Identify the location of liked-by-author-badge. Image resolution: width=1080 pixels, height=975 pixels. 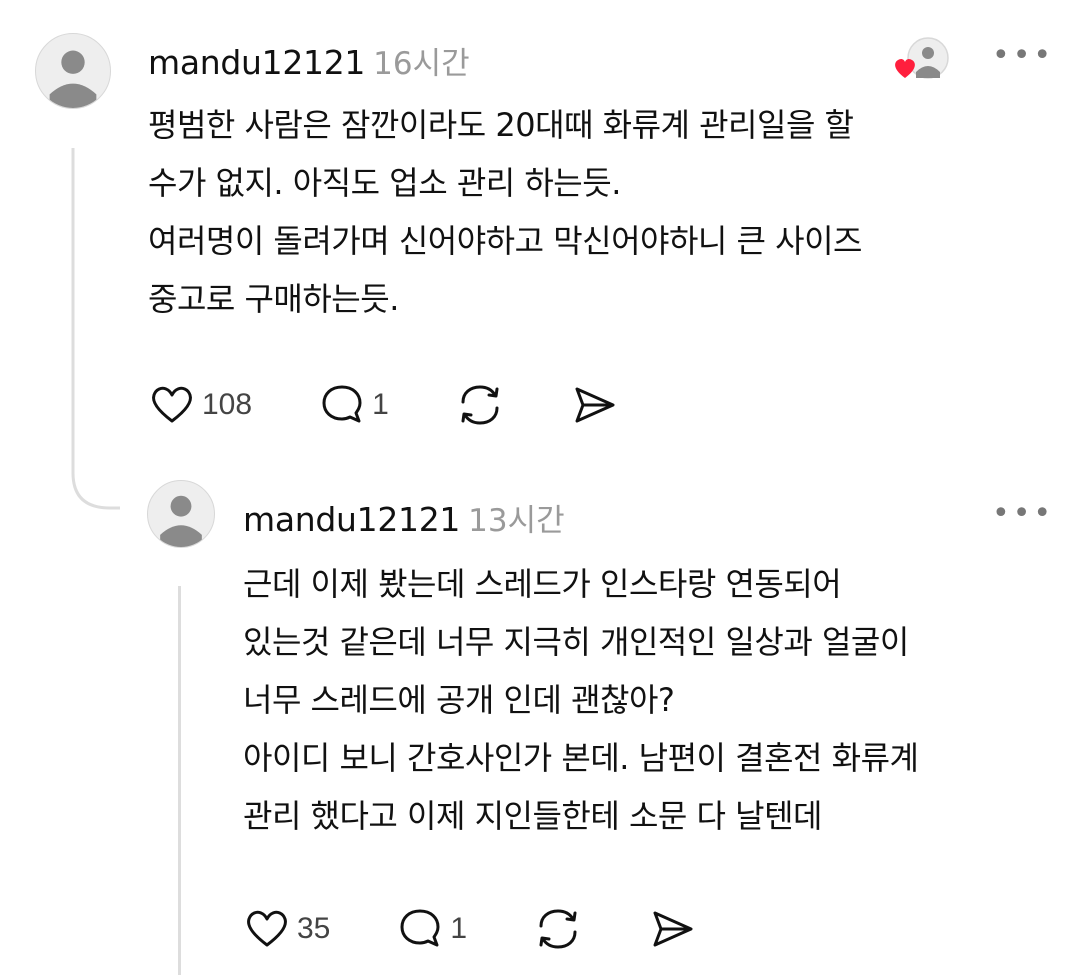
(922, 60).